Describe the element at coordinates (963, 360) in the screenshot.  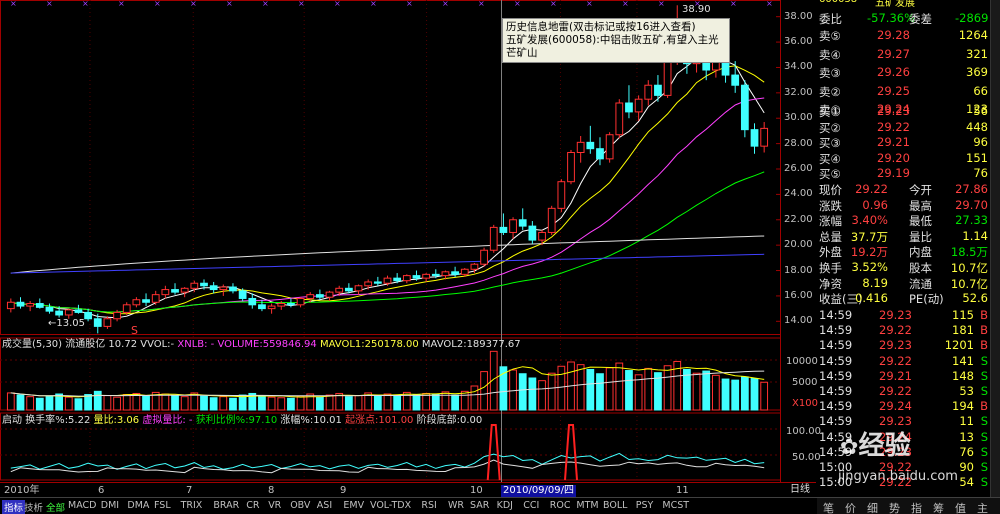
I see `tick-volume: 141` at that location.